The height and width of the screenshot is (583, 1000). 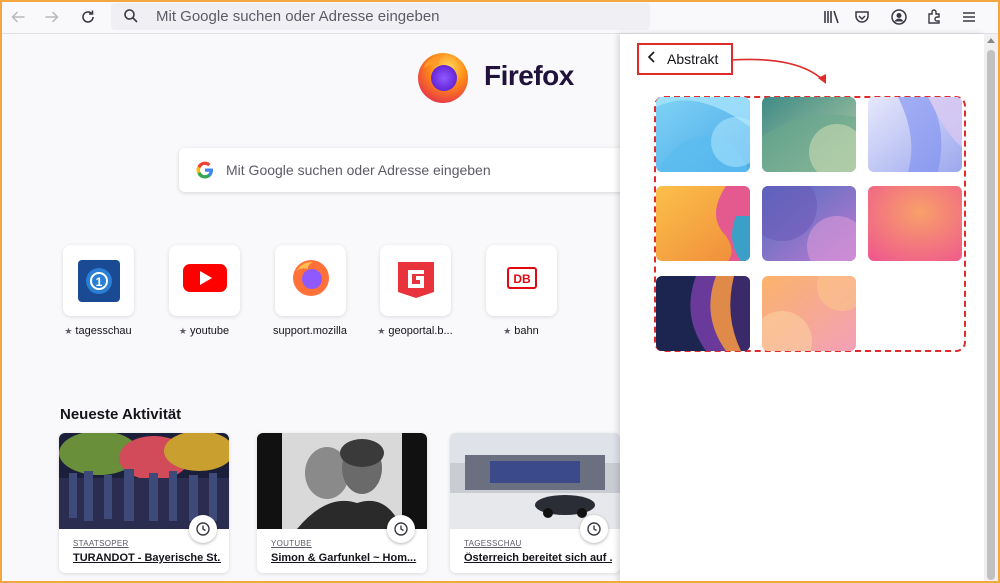 I want to click on google-icon, so click(x=205, y=172).